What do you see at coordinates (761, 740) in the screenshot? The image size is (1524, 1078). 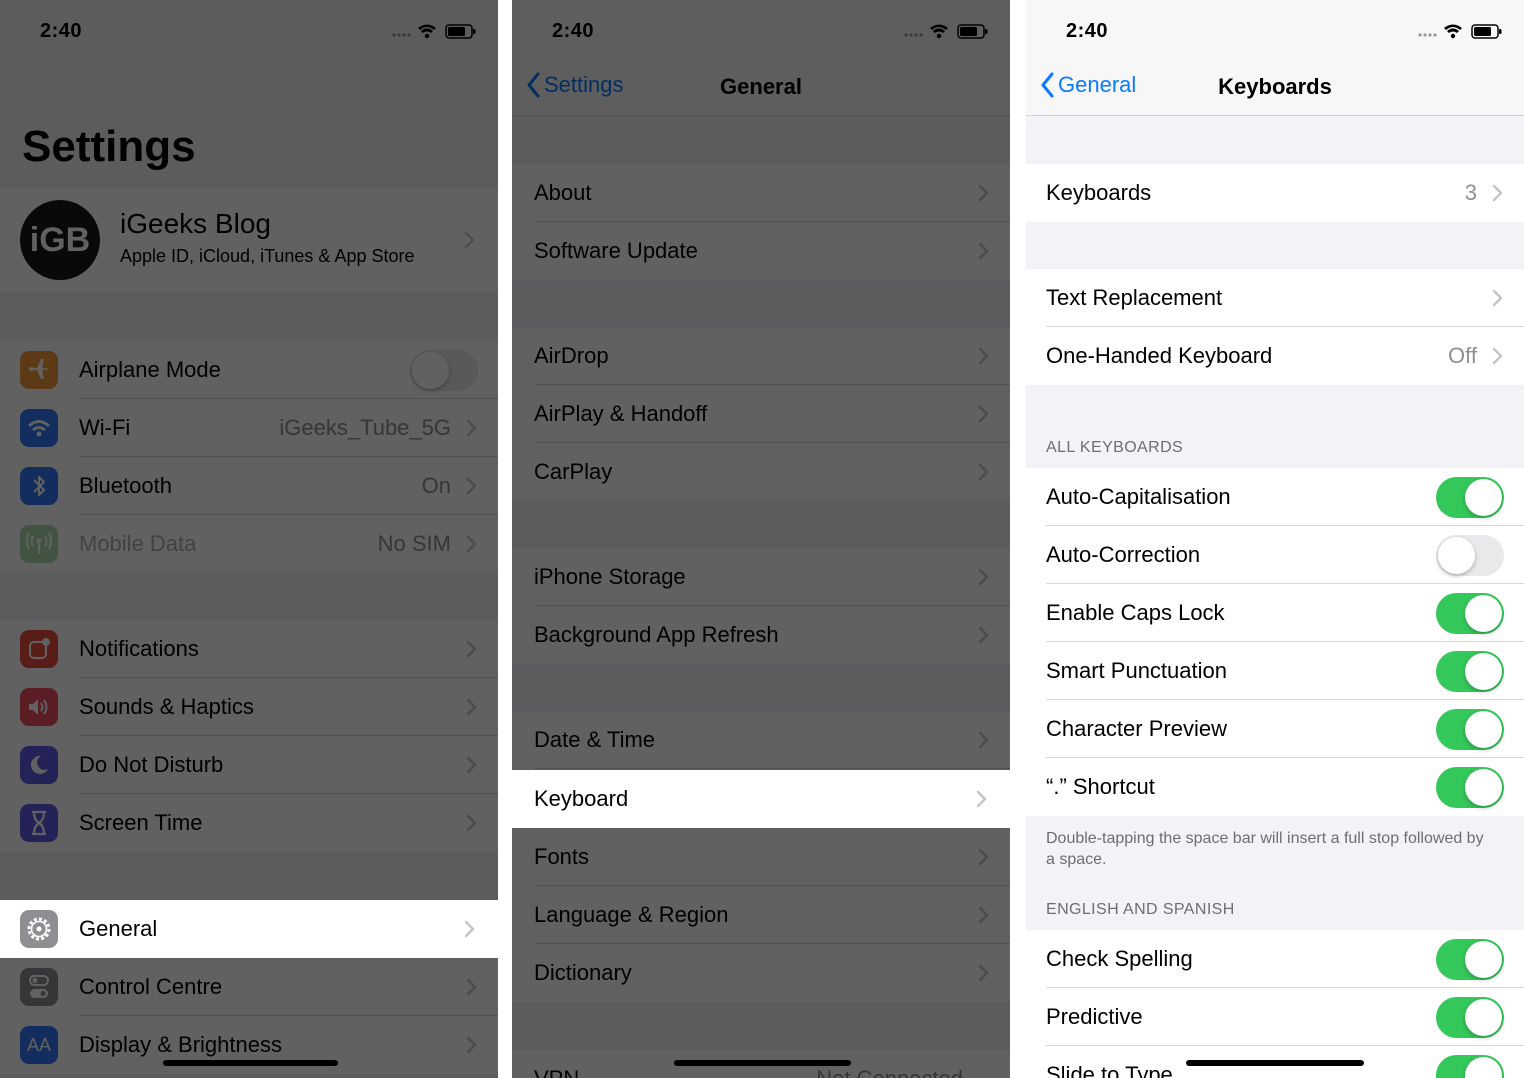 I see `date-time-row: Date & Time` at bounding box center [761, 740].